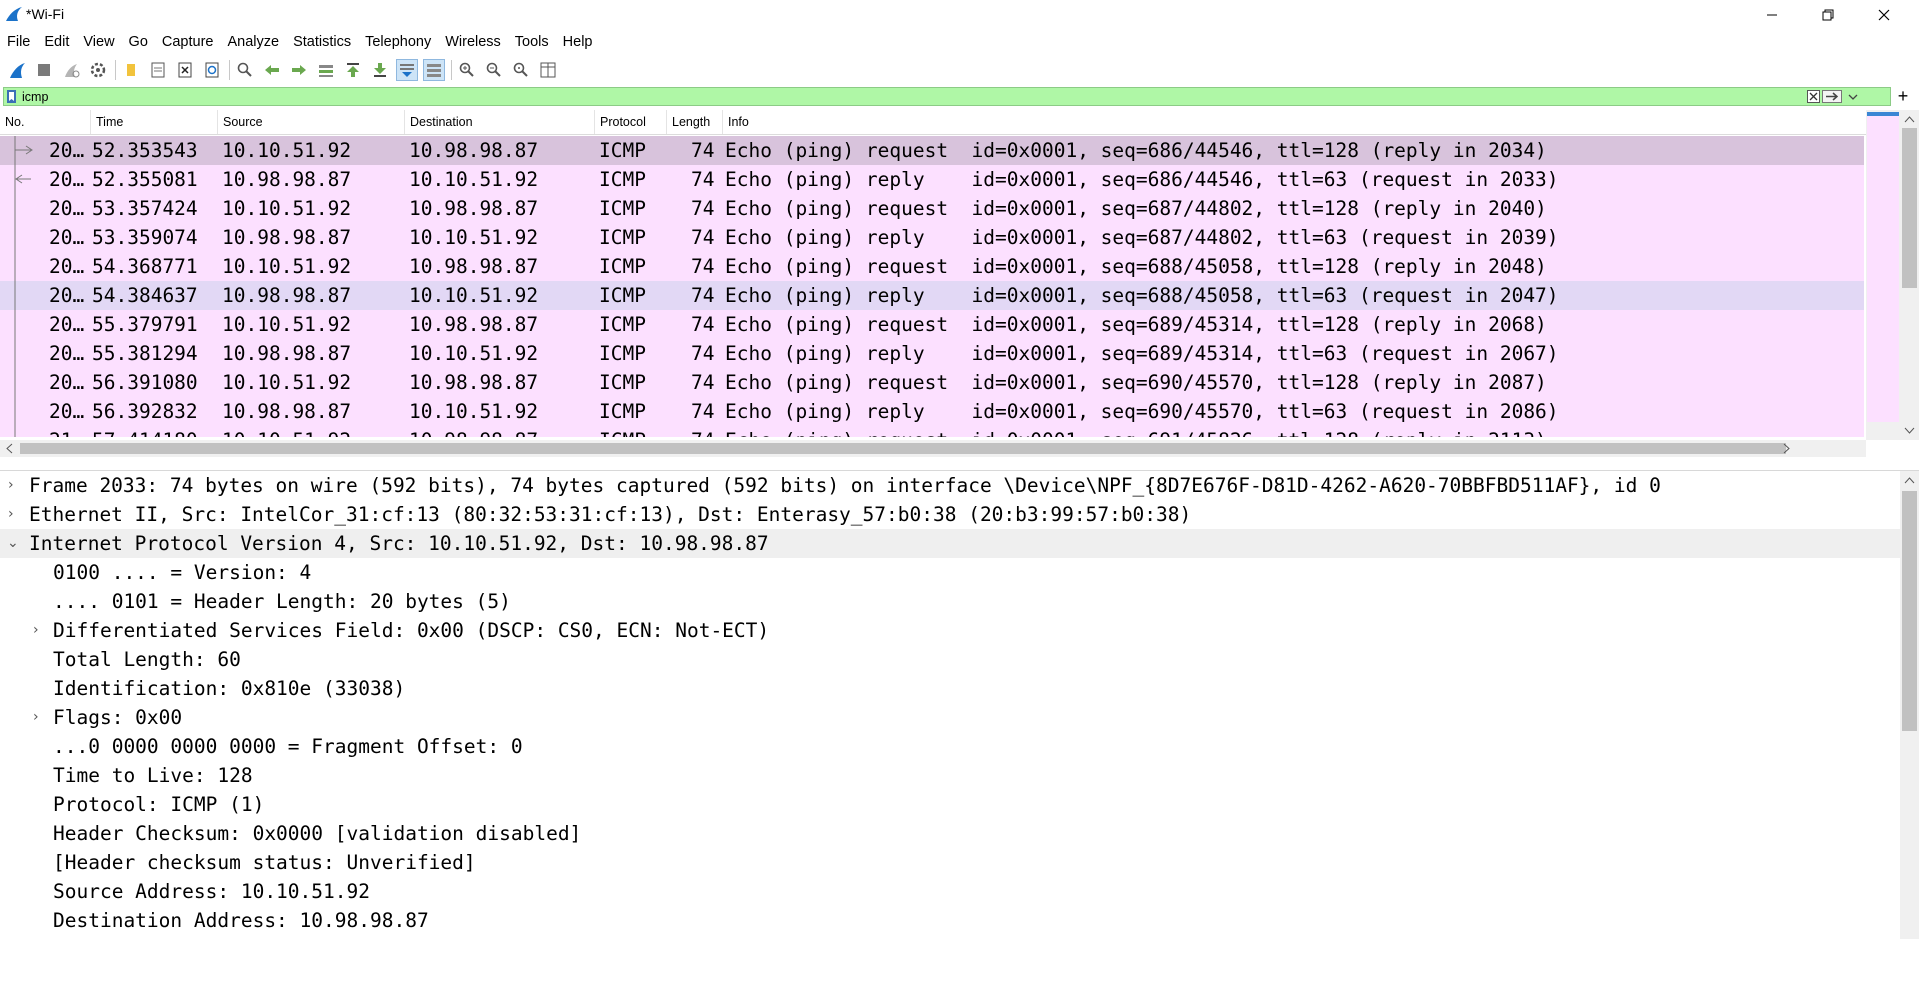 The image size is (1919, 993). I want to click on chevron-down-icon: ⌄, so click(13, 543).